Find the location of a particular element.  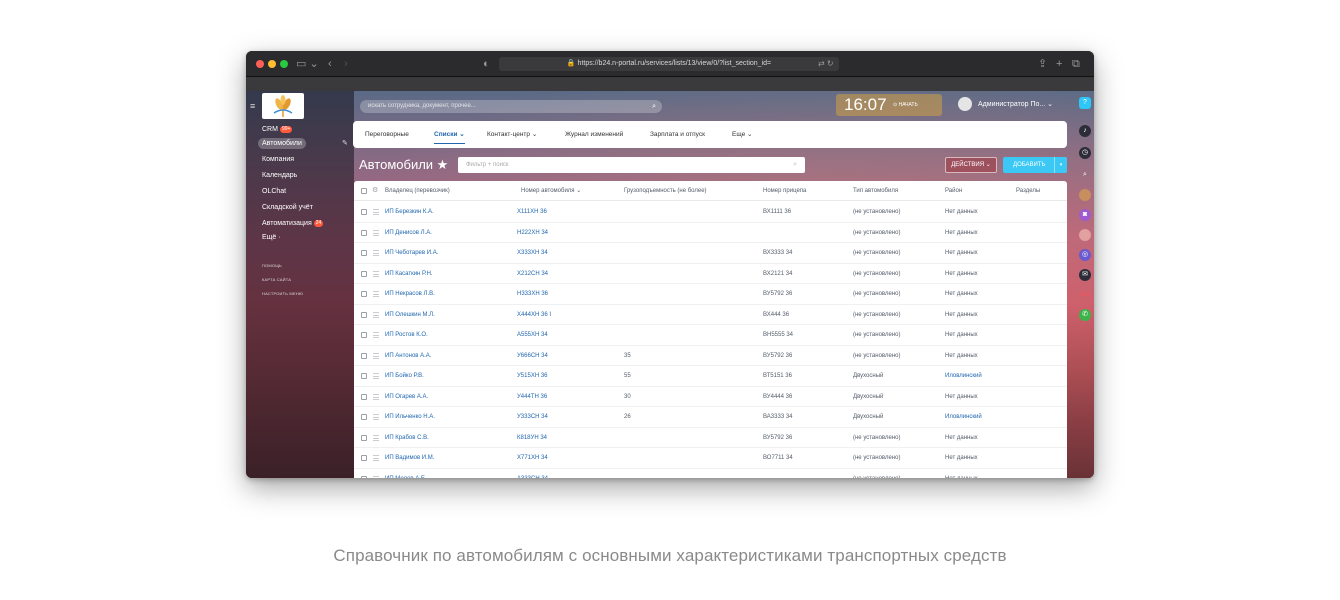

notifications-bell-icon: ♪ is located at coordinates (1085, 131).